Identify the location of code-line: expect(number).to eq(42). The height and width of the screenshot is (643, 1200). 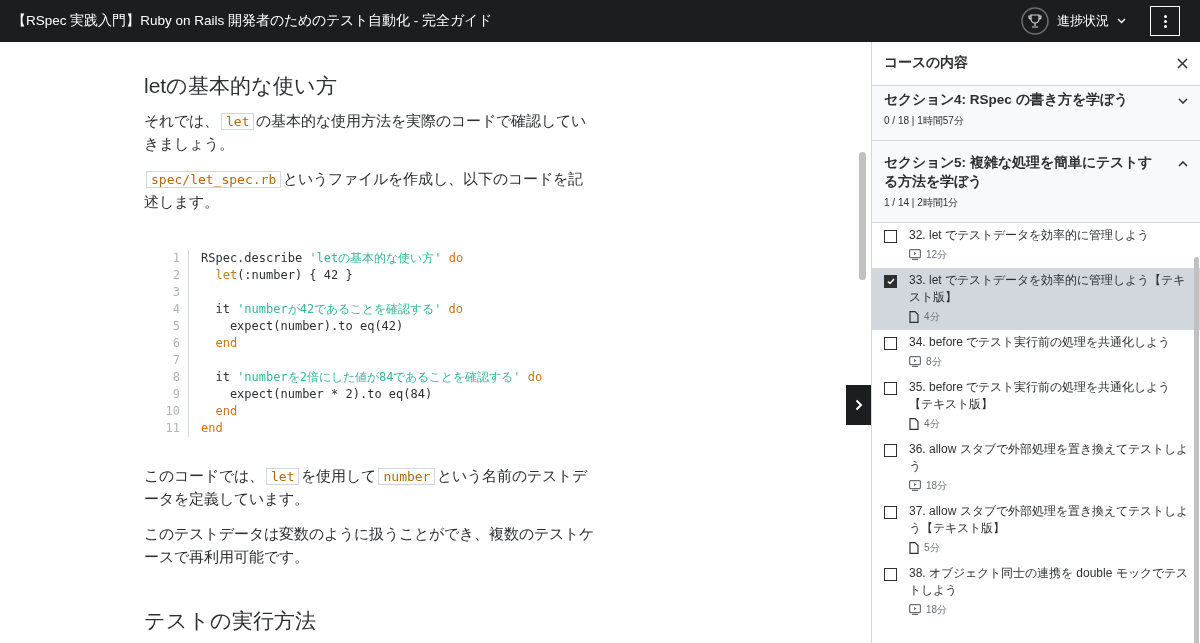
(316, 326).